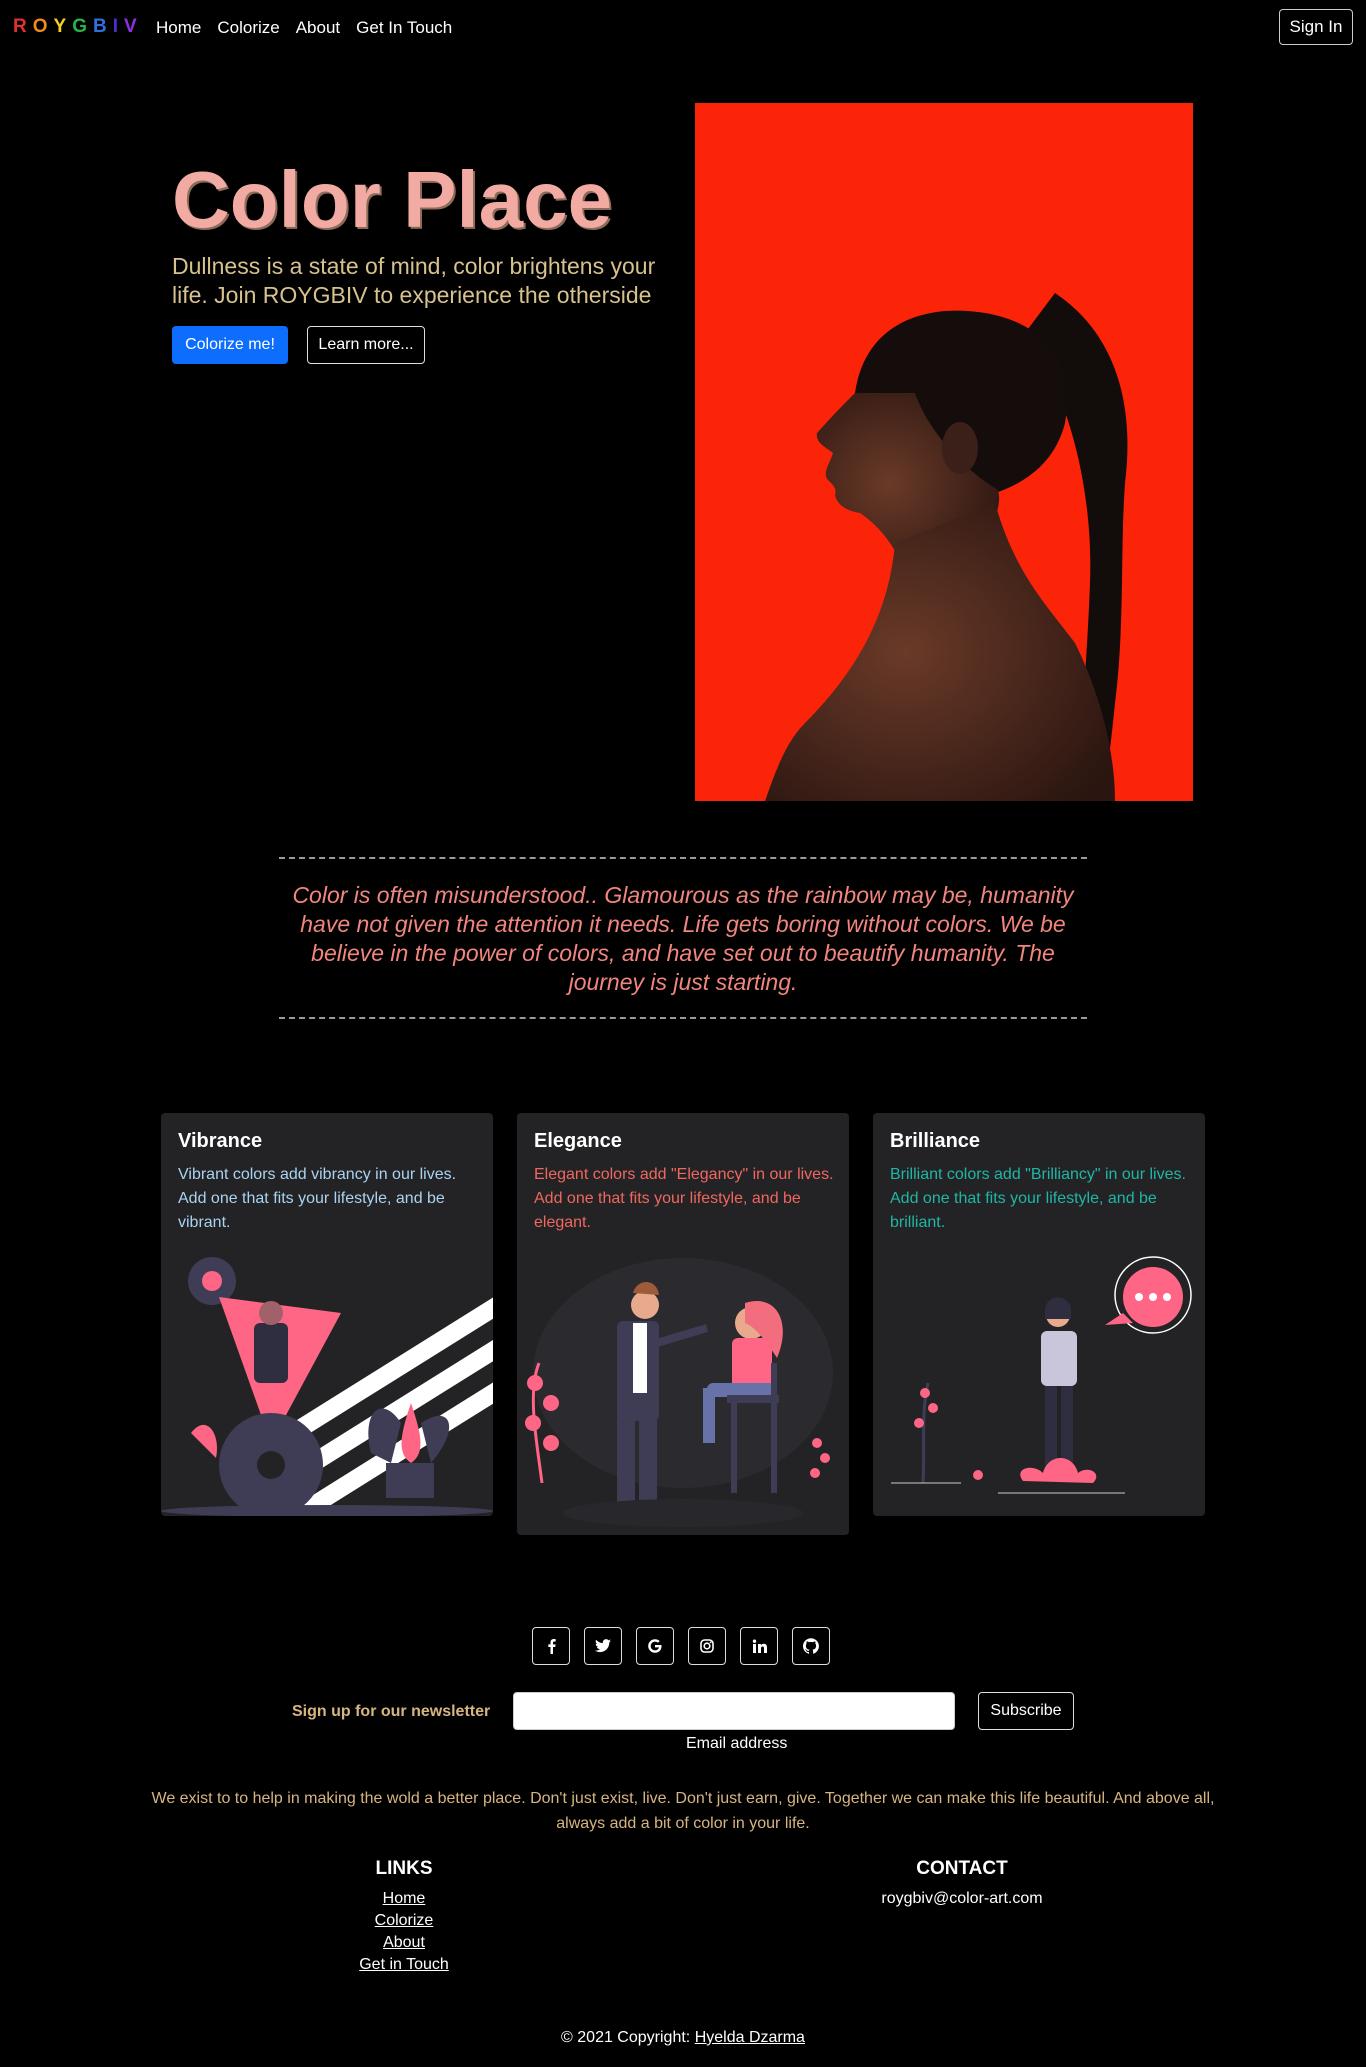 The image size is (1366, 2067). Describe the element at coordinates (750, 2037) in the screenshot. I see `copyright-author-link: Hyelda Dzarma` at that location.